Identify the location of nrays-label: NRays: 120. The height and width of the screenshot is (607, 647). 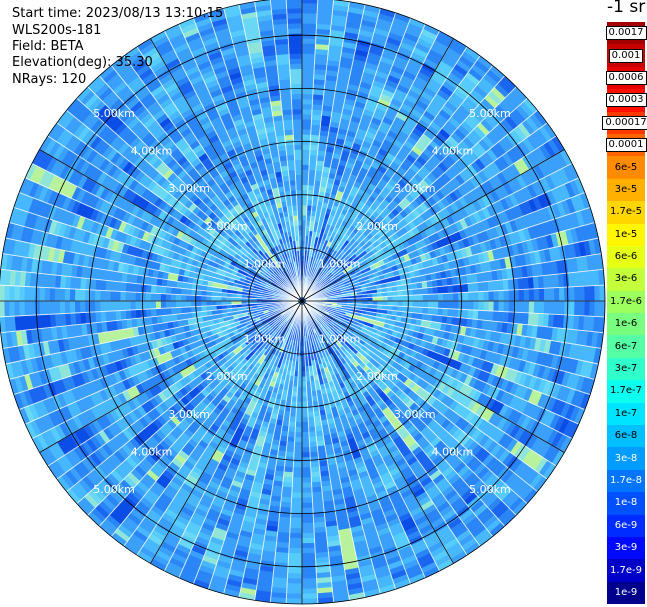
(49, 79).